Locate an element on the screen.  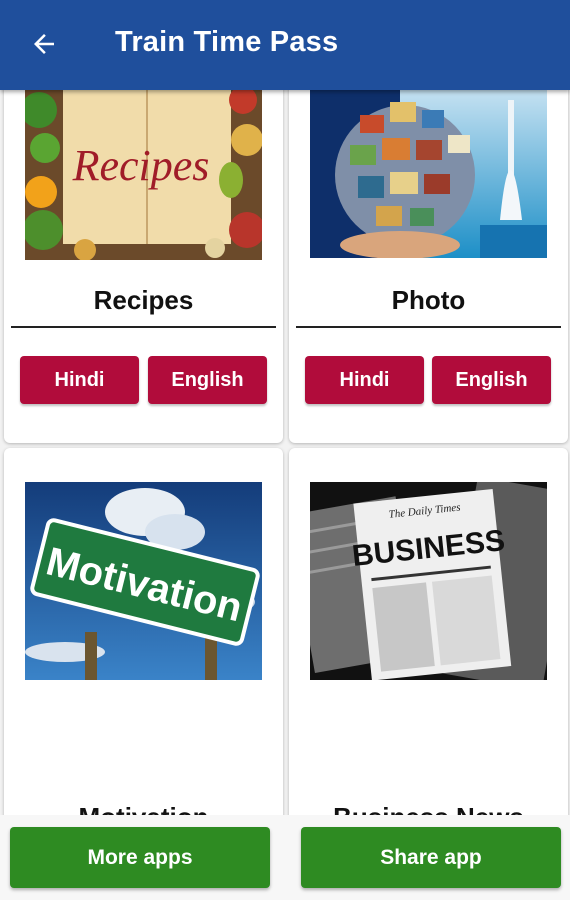
page-title: Train Time Pass is located at coordinates (227, 41).